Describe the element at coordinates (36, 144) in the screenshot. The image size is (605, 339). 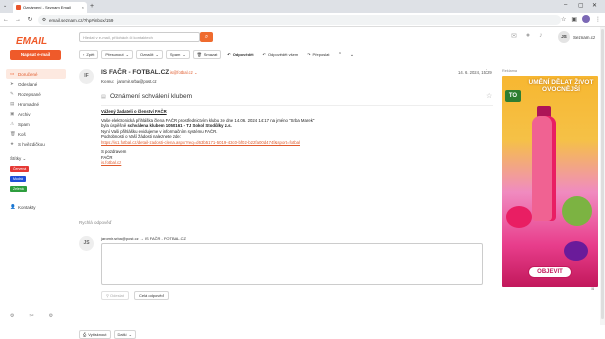
I see `sidebar-item-star: ★ S hvězdičkou` at that location.